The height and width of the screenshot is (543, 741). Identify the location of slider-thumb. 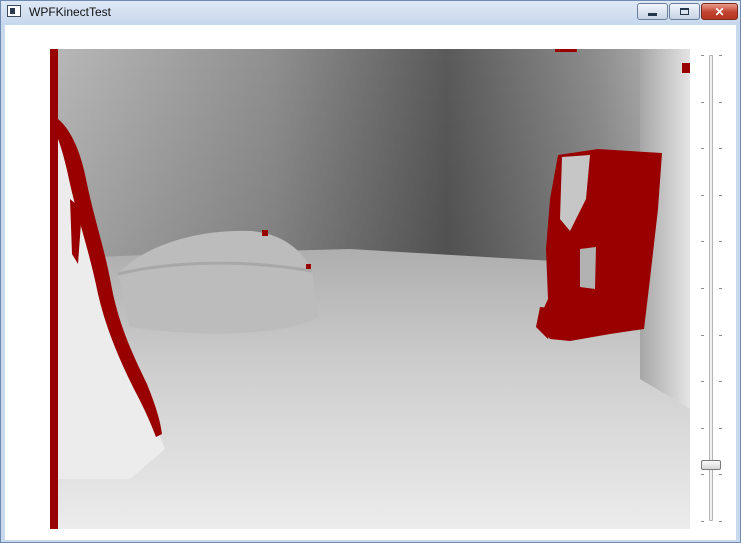
(711, 465).